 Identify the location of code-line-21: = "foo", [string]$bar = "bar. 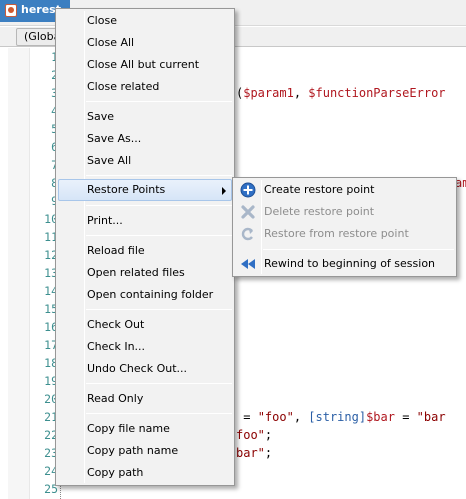
(341, 417).